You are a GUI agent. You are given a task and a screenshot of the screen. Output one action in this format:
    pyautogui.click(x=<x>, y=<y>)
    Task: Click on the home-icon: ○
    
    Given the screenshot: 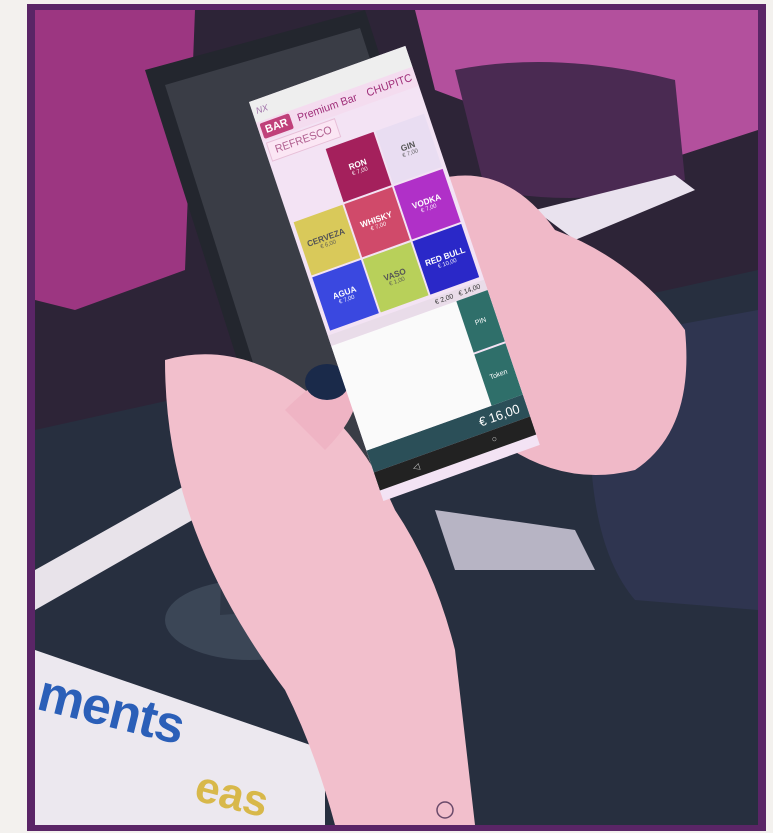 What is the action you would take?
    pyautogui.click(x=494, y=439)
    